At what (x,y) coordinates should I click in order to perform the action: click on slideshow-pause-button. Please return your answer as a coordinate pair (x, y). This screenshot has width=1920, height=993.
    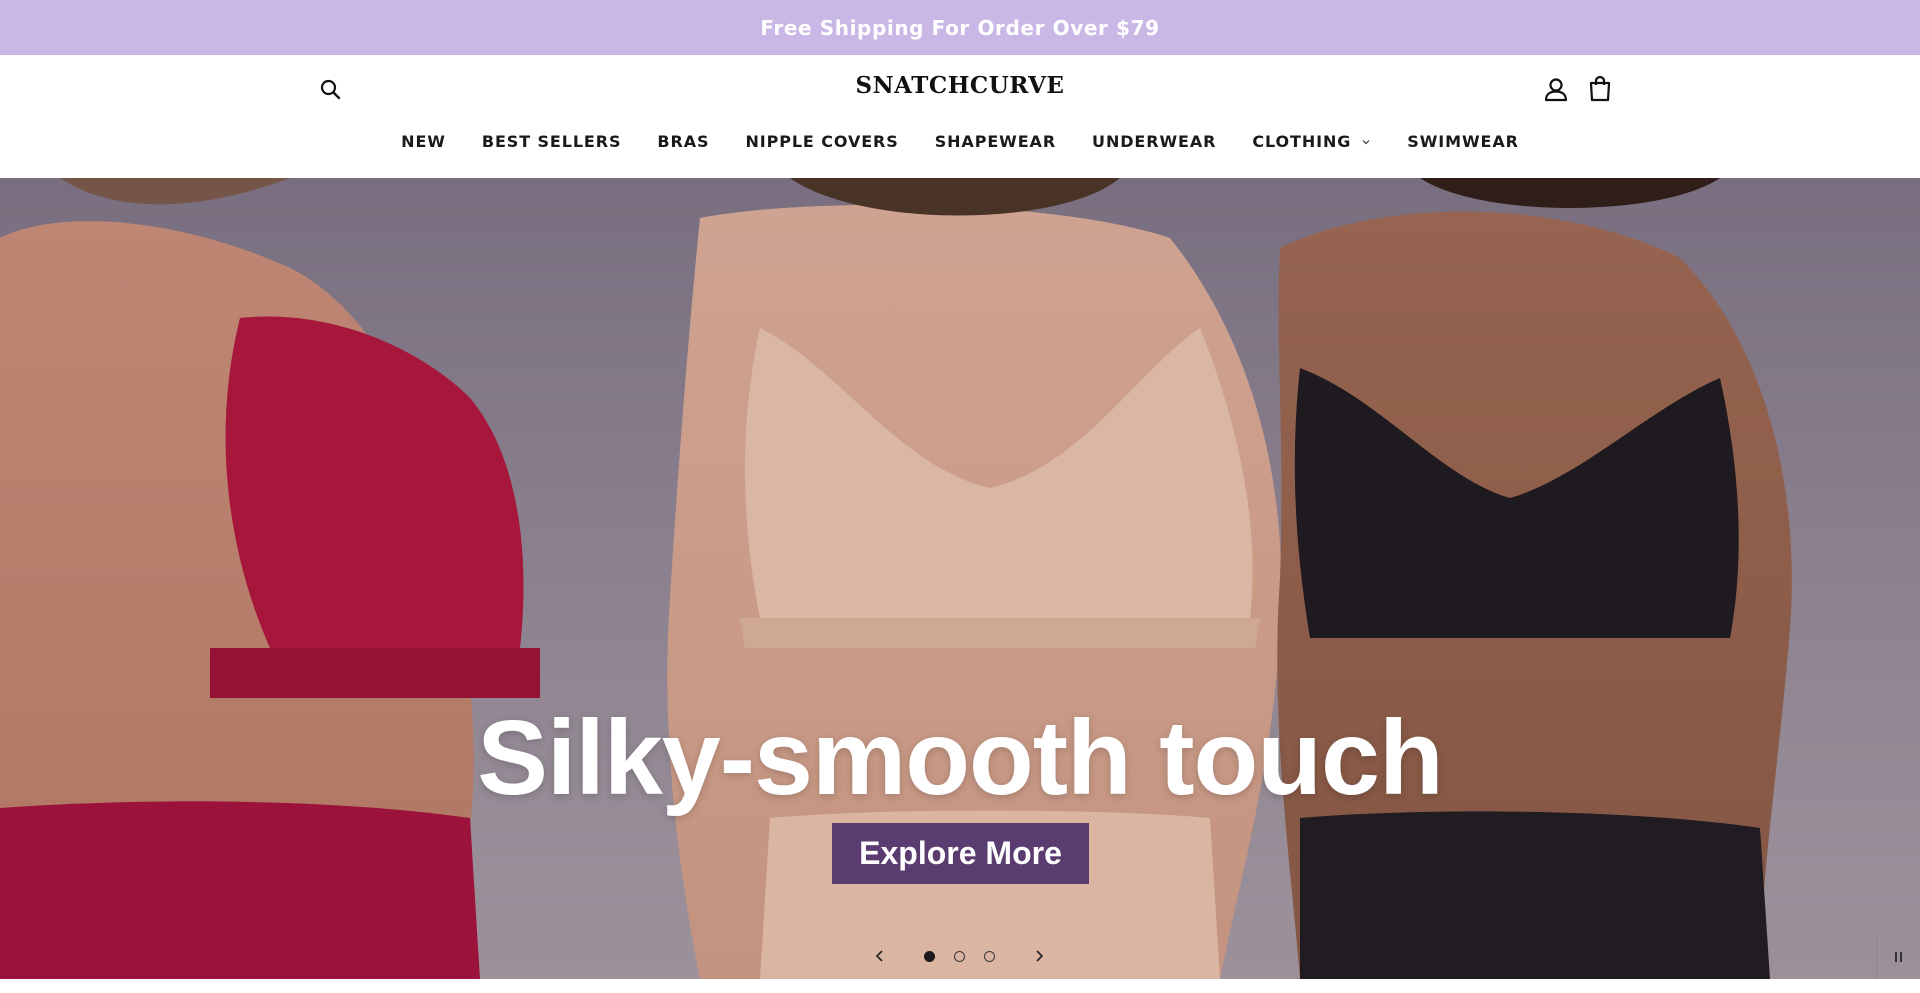
    Looking at the image, I should click on (1898, 956).